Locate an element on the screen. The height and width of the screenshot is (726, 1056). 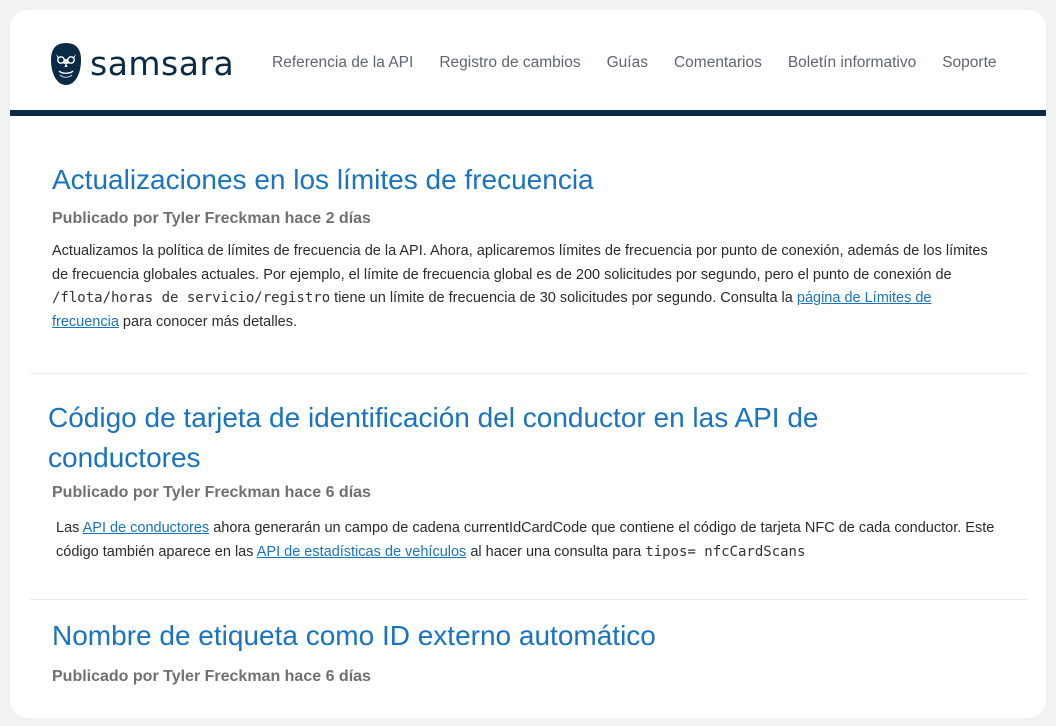
query-types-code: tipos= nfcCardScans is located at coordinates (725, 551).